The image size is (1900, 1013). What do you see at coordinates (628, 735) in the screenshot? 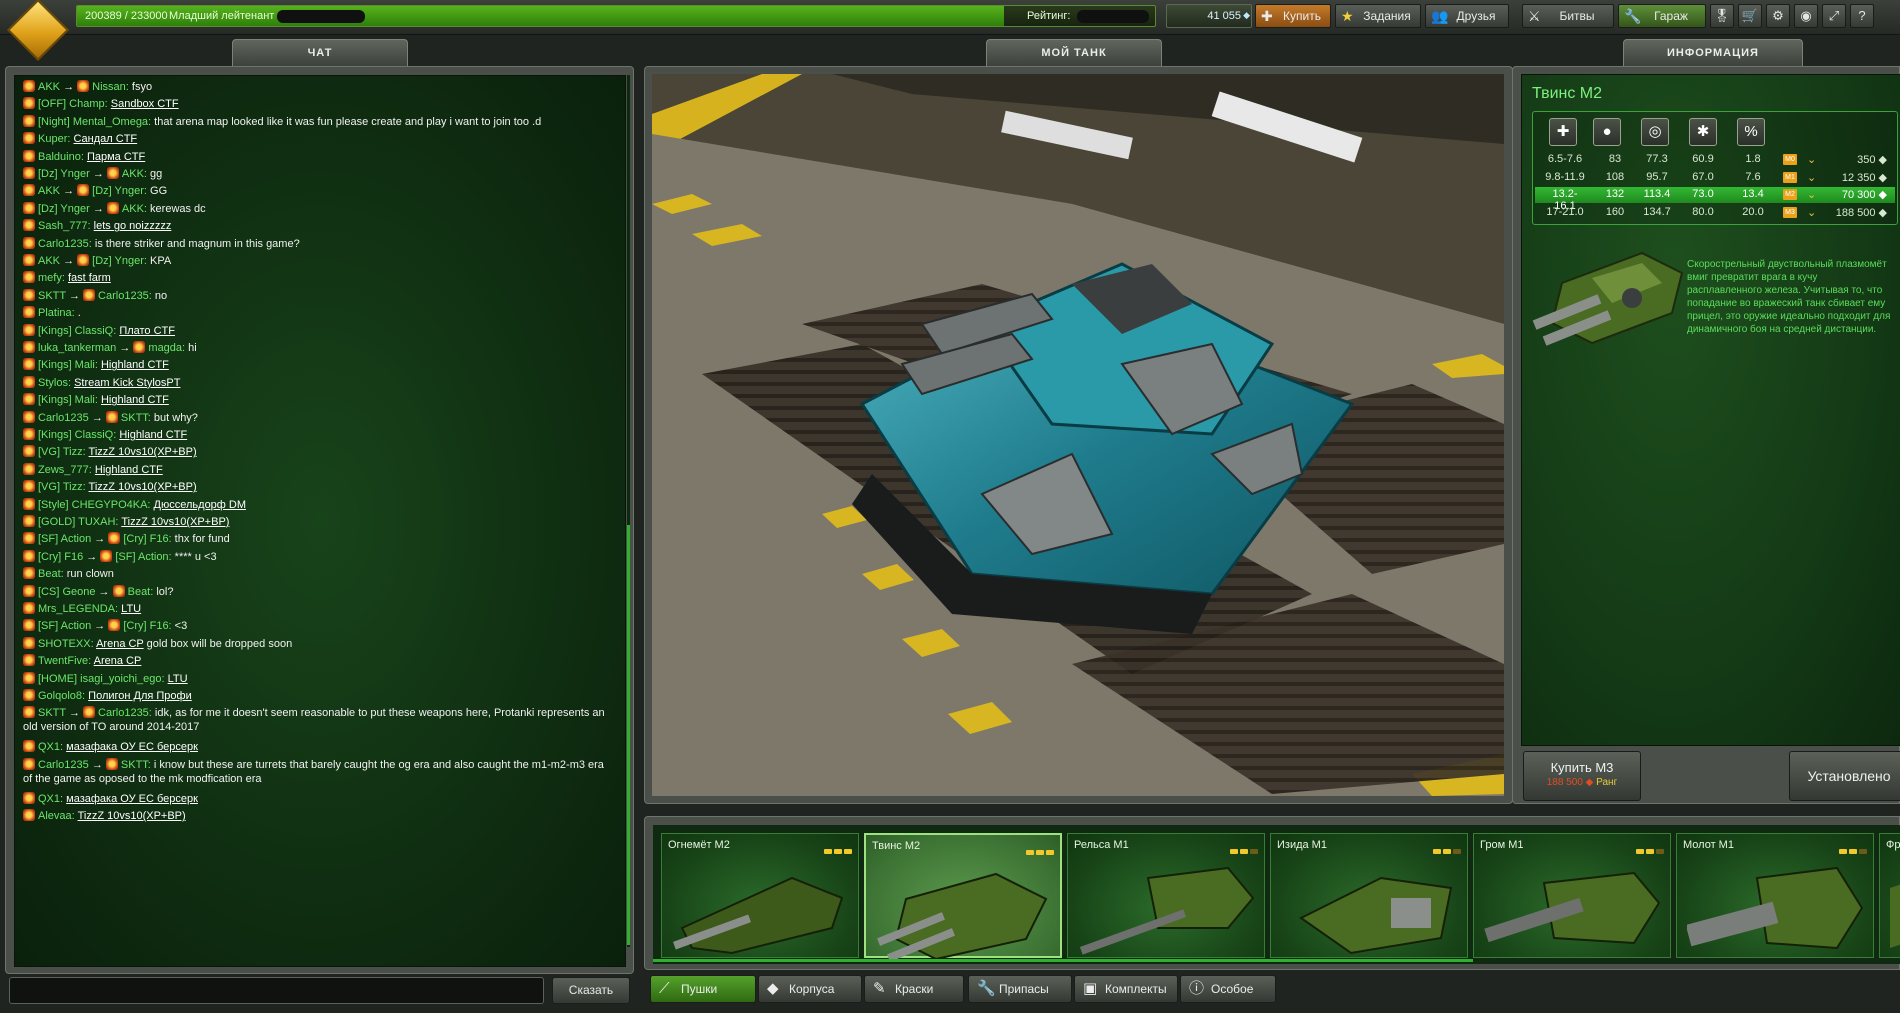
I see `chat-scroll-thumb` at bounding box center [628, 735].